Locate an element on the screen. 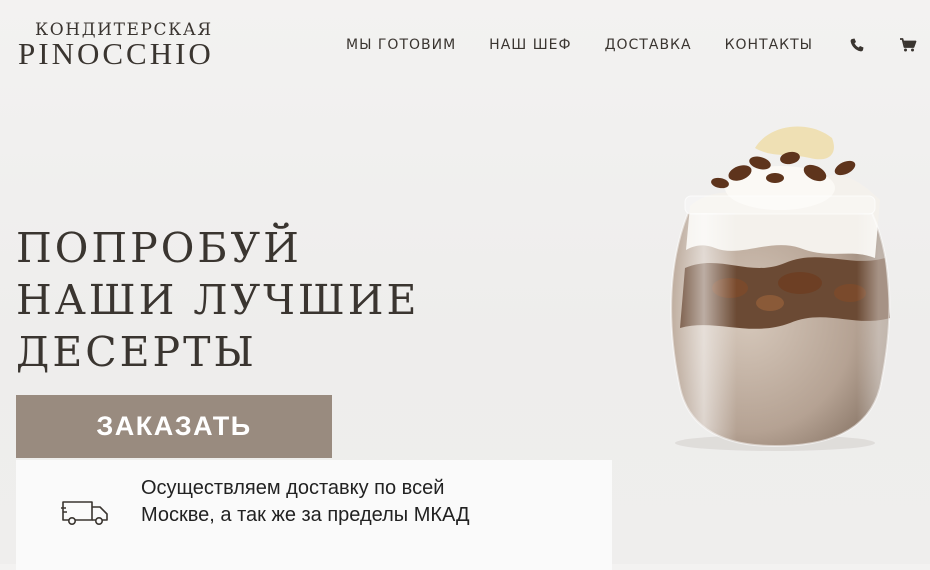 The image size is (930, 570). hero-title: ПОПРОБУЙ НАШИ ЛУЧШИЕ ДЕСЕРТЫ is located at coordinates (217, 300).